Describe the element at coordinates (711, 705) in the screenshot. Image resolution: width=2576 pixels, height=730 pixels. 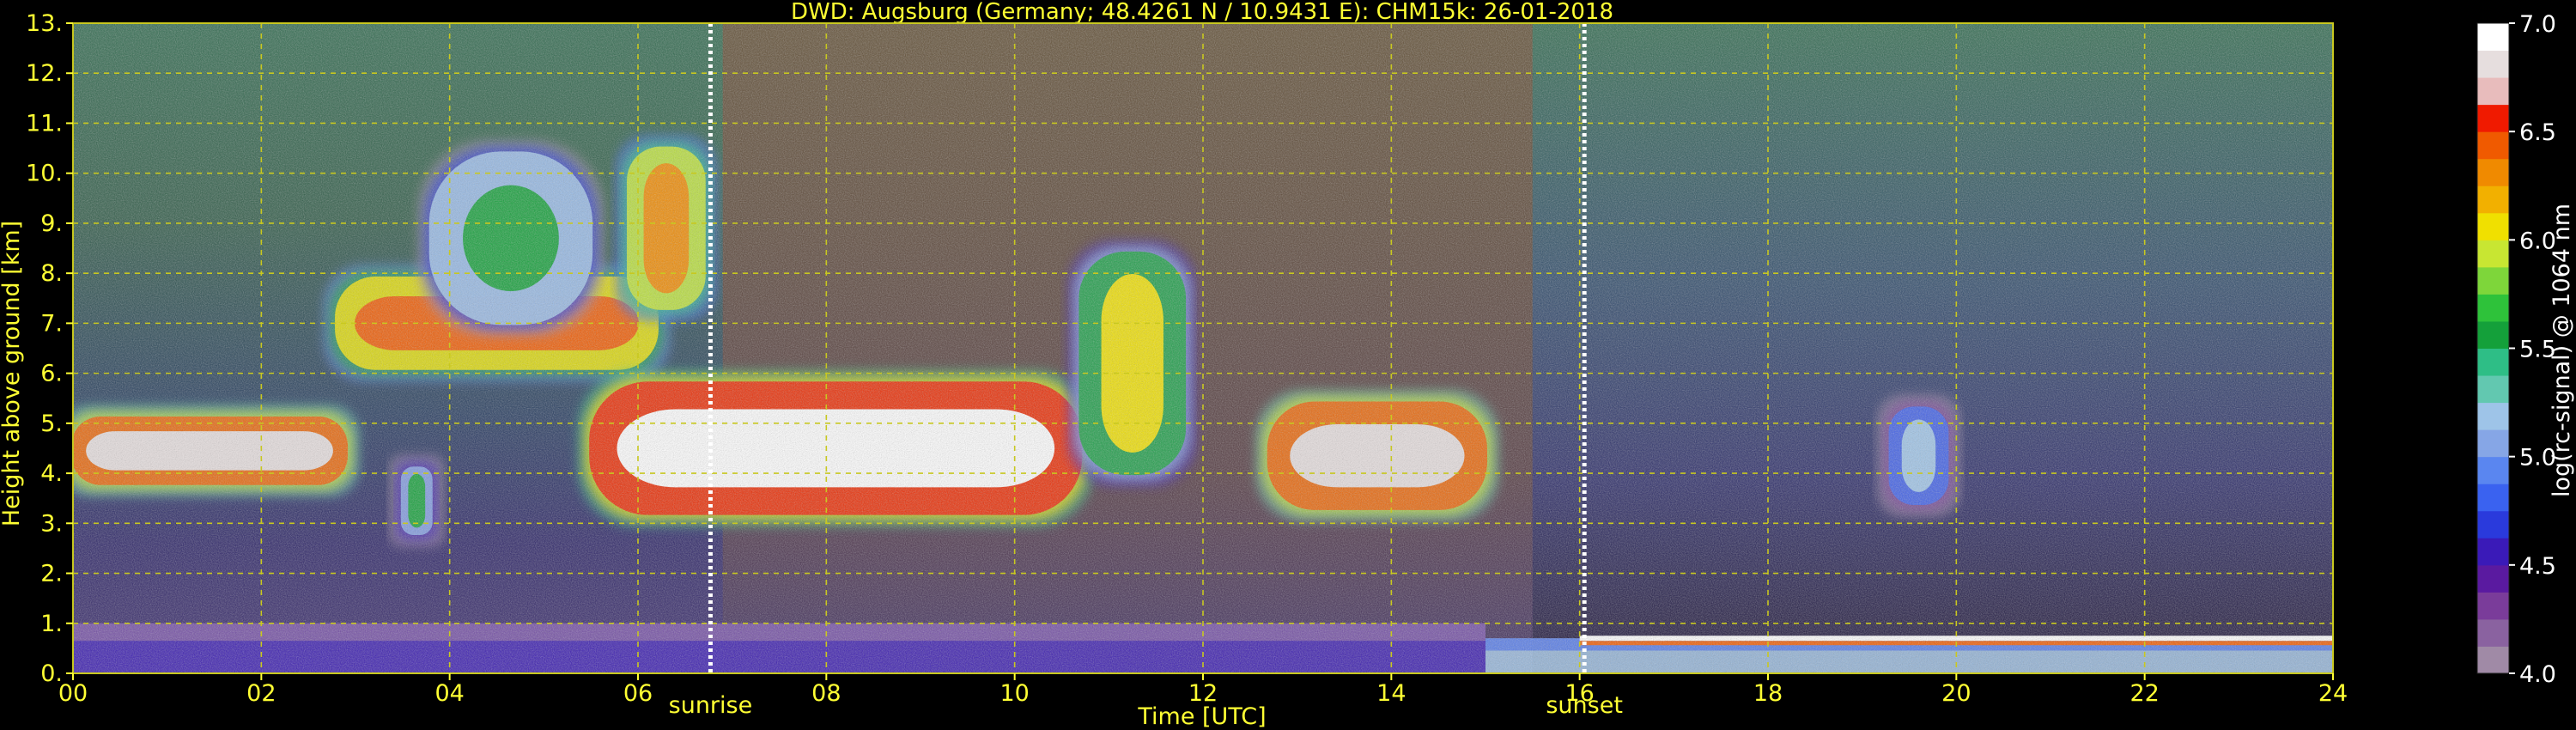
I see `sun-marker-label: sunrise` at that location.